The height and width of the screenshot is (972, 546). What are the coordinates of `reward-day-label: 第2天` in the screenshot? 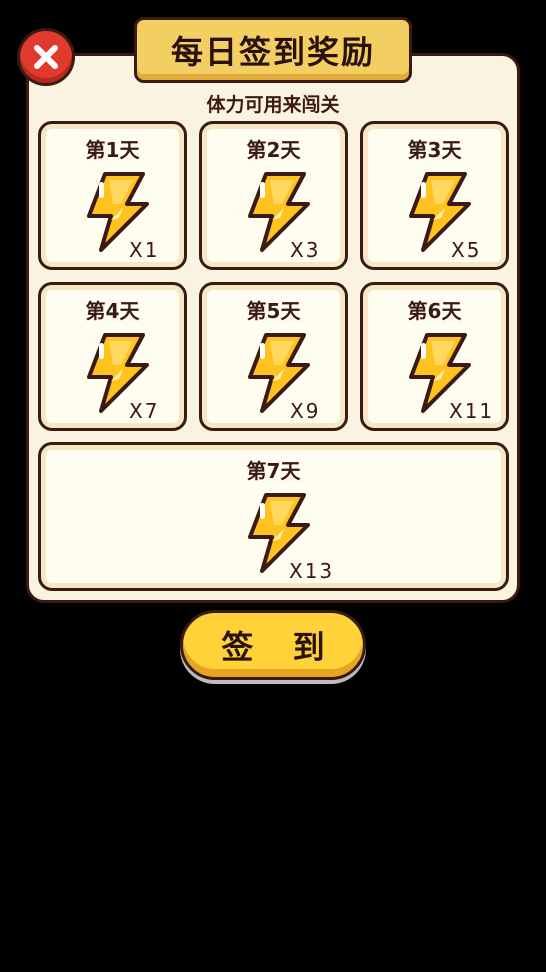 It's located at (273, 150).